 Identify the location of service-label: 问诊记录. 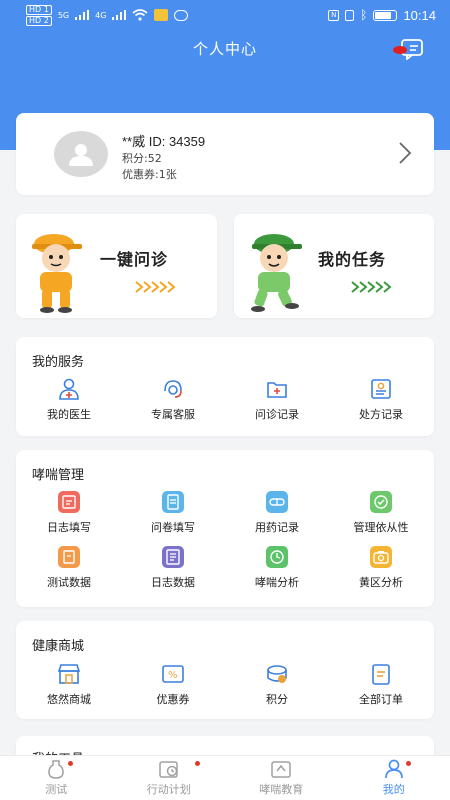
(277, 414).